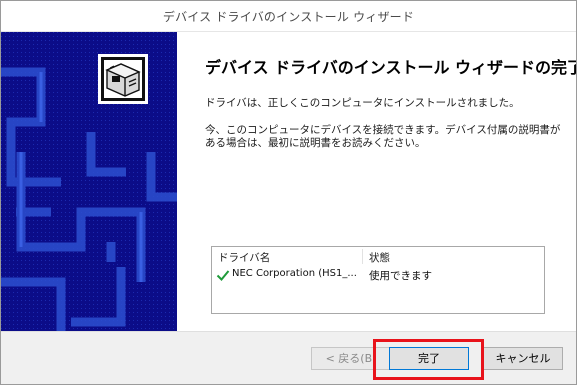 The height and width of the screenshot is (385, 577). Describe the element at coordinates (288, 357) in the screenshot. I see `button-bar: < 戻る(B) 完了 キャンセル` at that location.